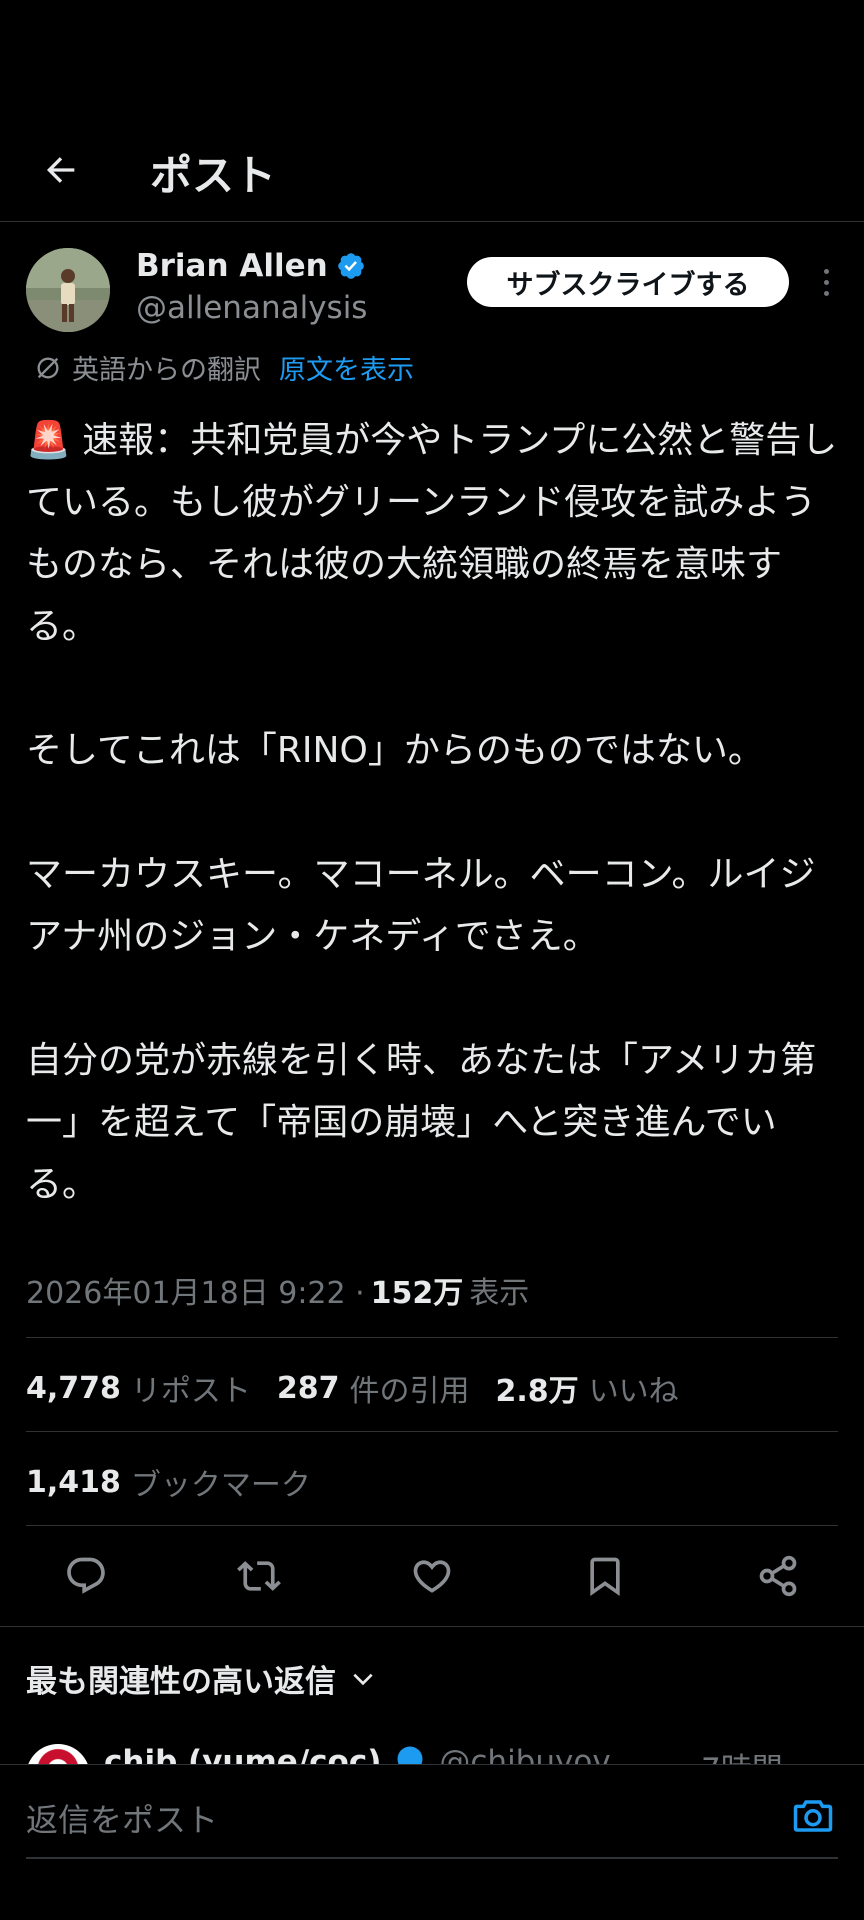 The width and height of the screenshot is (864, 1920). I want to click on reply-icon, so click(86, 1575).